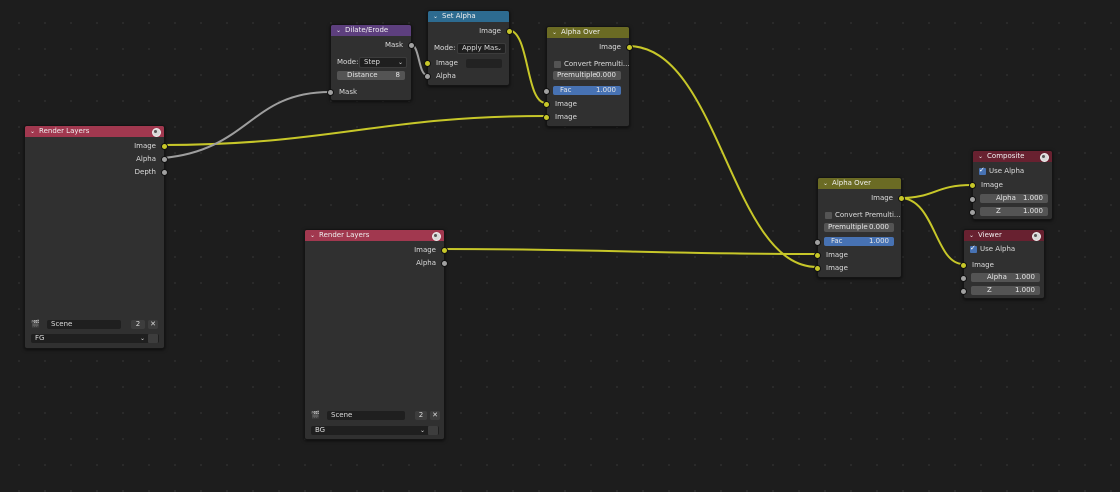 The width and height of the screenshot is (1120, 492). I want to click on input-mask: Mask, so click(369, 92).